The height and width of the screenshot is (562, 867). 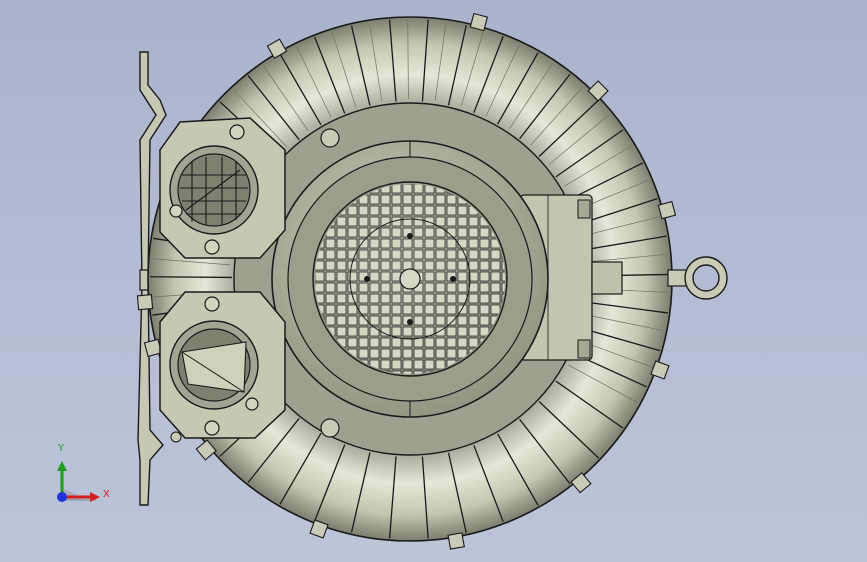 I want to click on y-axis-label: Y, so click(x=61, y=448).